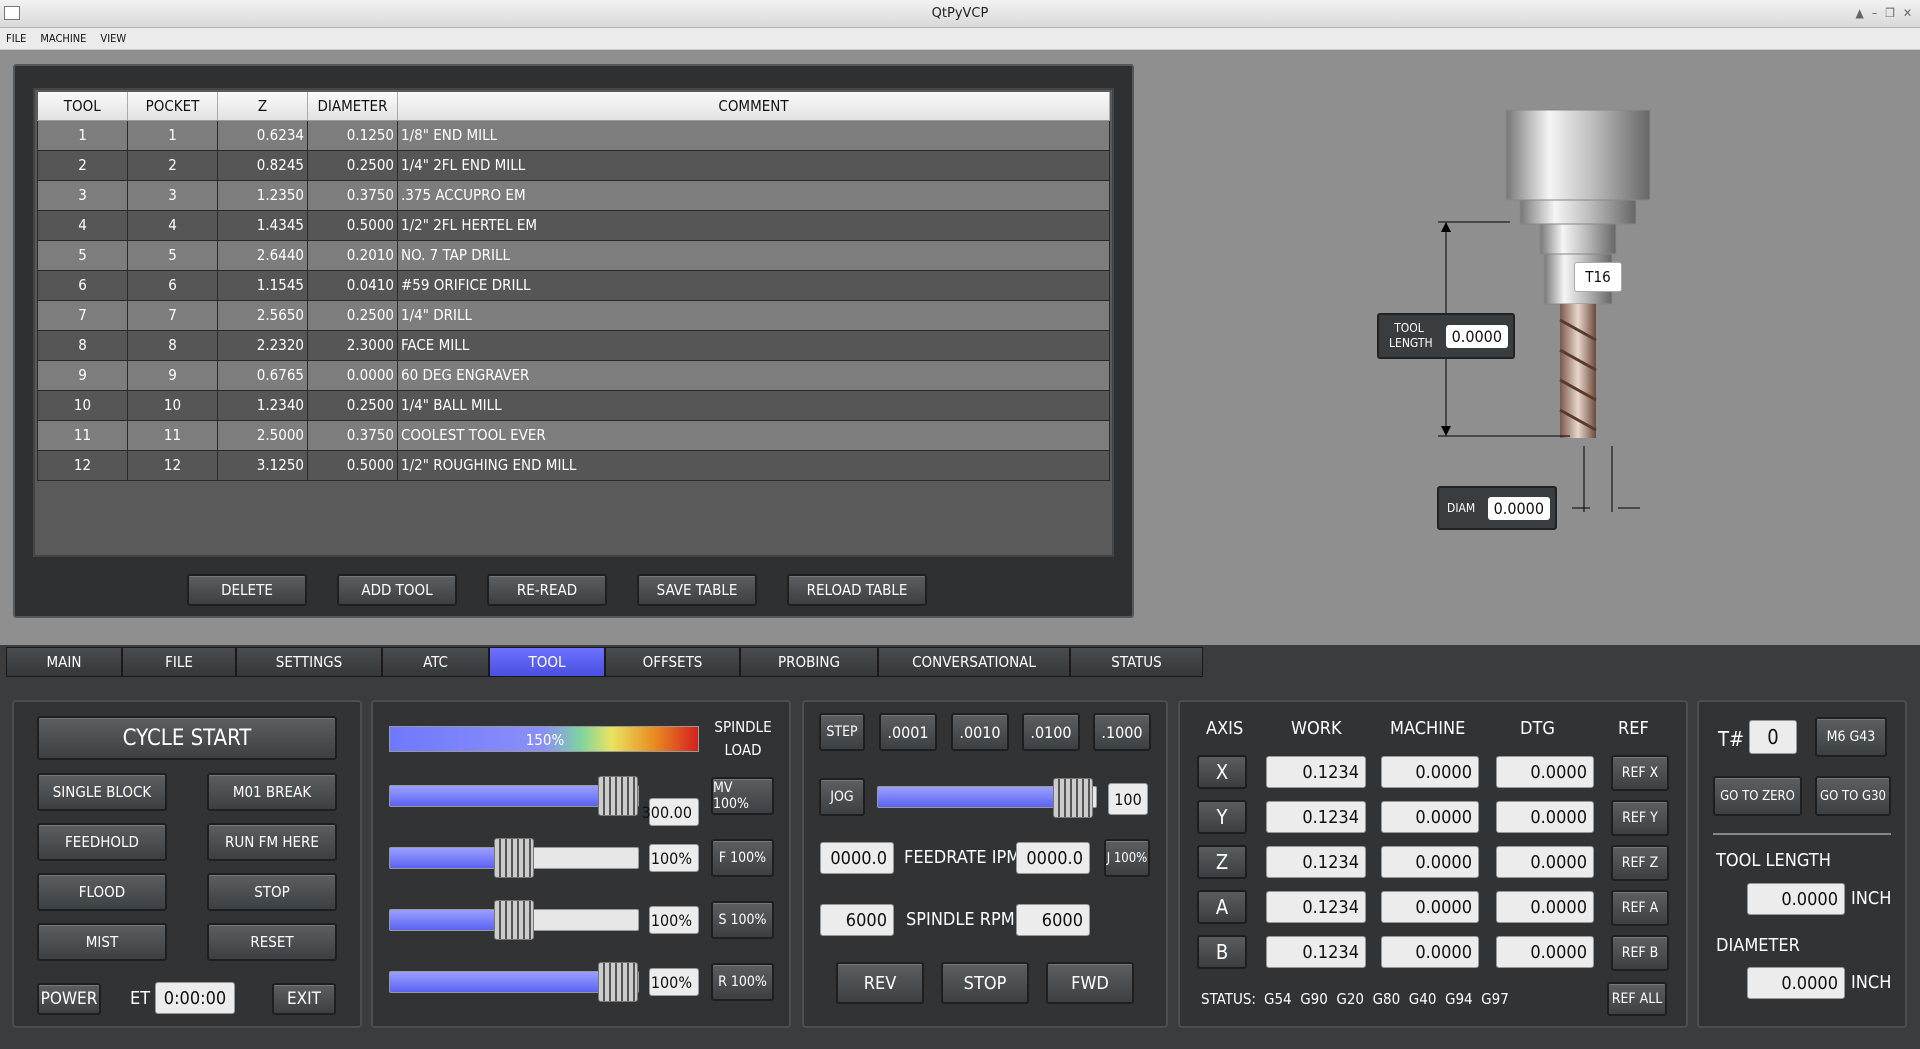 The width and height of the screenshot is (1920, 1049). Describe the element at coordinates (262, 435) in the screenshot. I see `z-cell: 2.5000` at that location.